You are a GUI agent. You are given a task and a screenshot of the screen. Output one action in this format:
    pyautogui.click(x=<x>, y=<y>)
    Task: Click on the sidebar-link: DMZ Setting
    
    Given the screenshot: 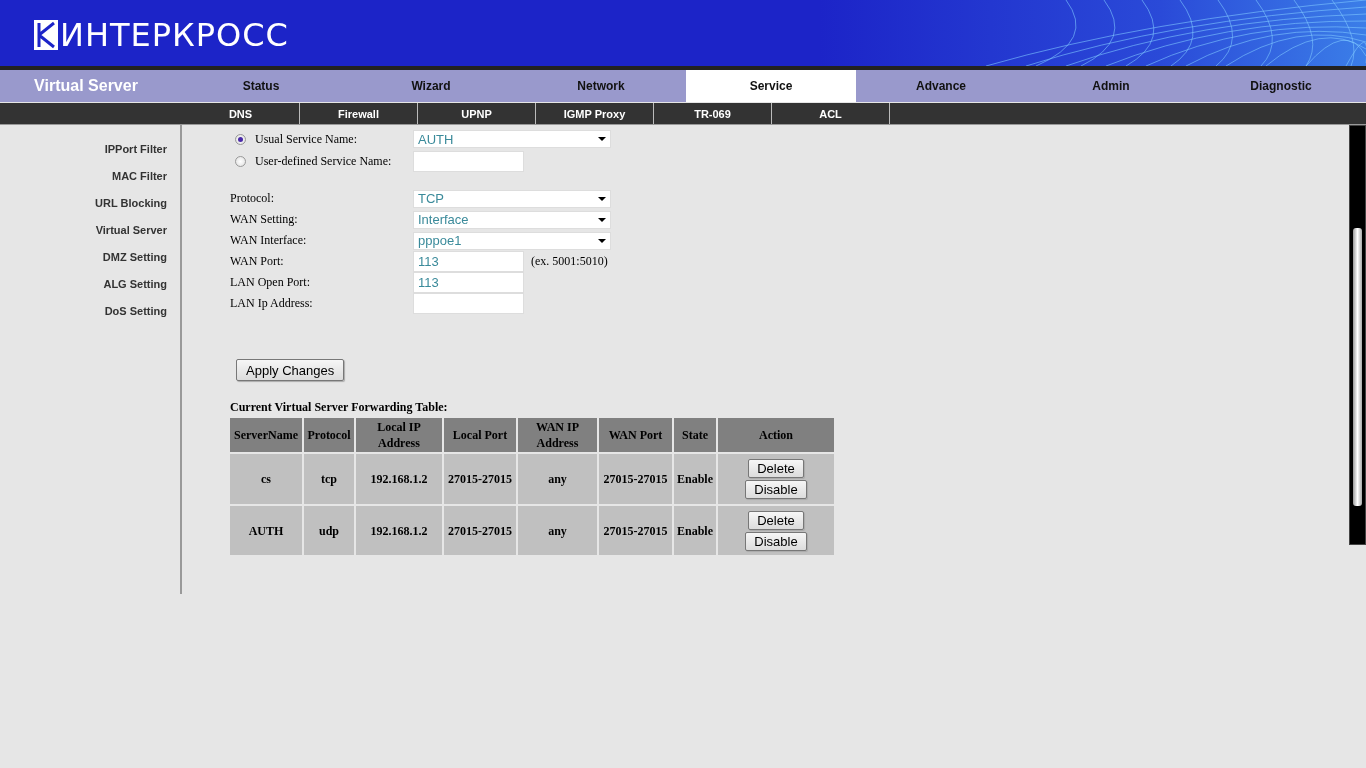 What is the action you would take?
    pyautogui.click(x=134, y=257)
    